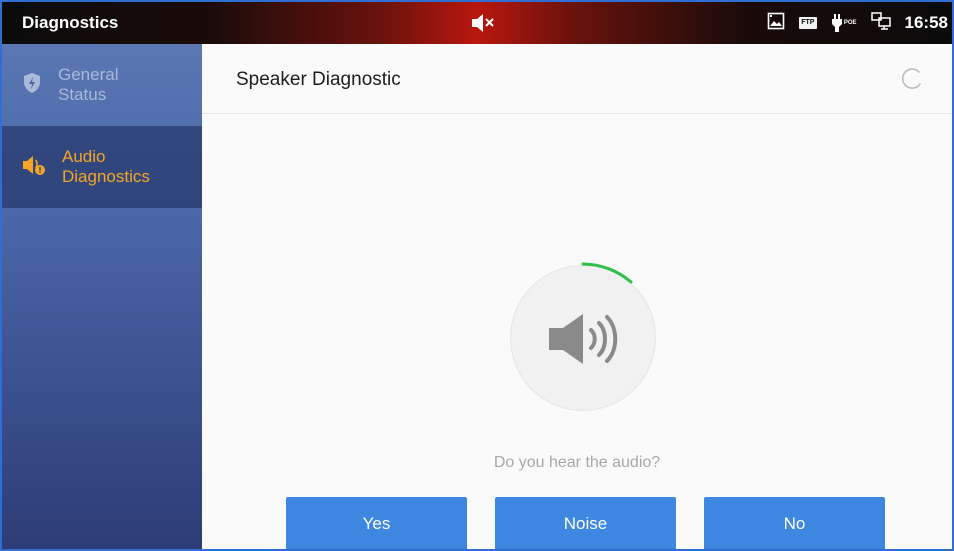 The image size is (954, 551). I want to click on shield-icon, so click(32, 85).